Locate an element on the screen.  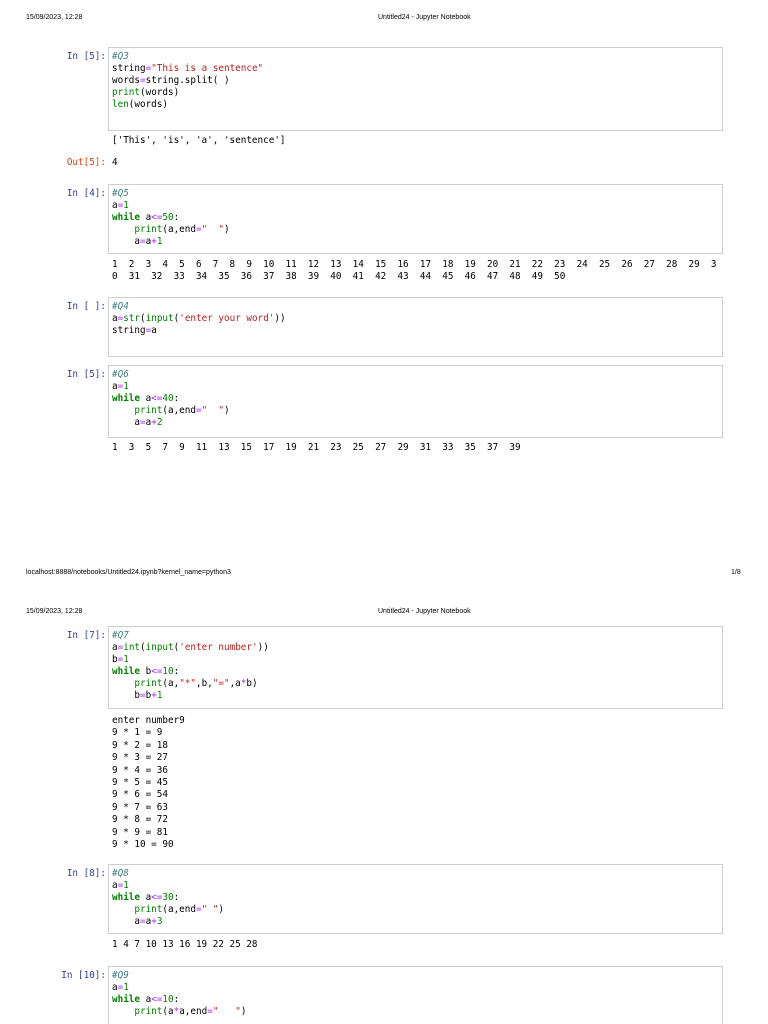
input-prompt: In [7]: is located at coordinates (86, 635).